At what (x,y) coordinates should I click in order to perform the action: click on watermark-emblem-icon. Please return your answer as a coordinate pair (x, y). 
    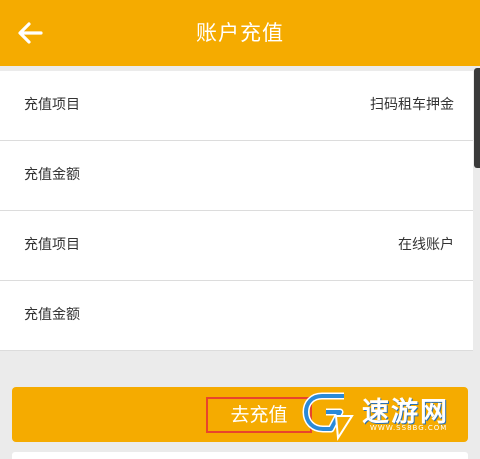
    Looking at the image, I should click on (328, 417).